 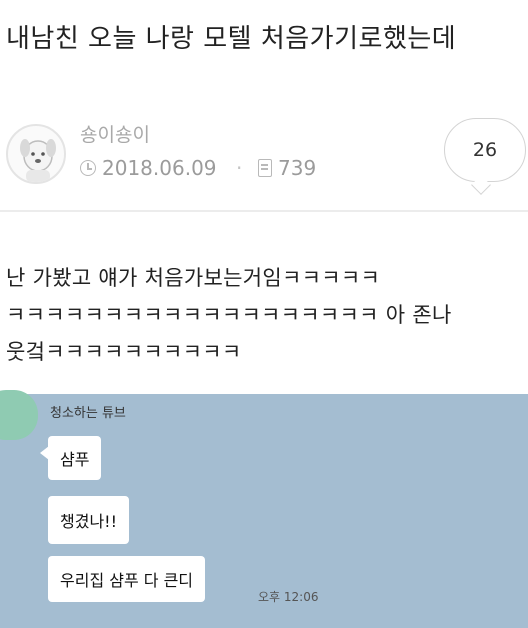 I want to click on chat-timestamp: 오후 12:06, so click(x=288, y=597).